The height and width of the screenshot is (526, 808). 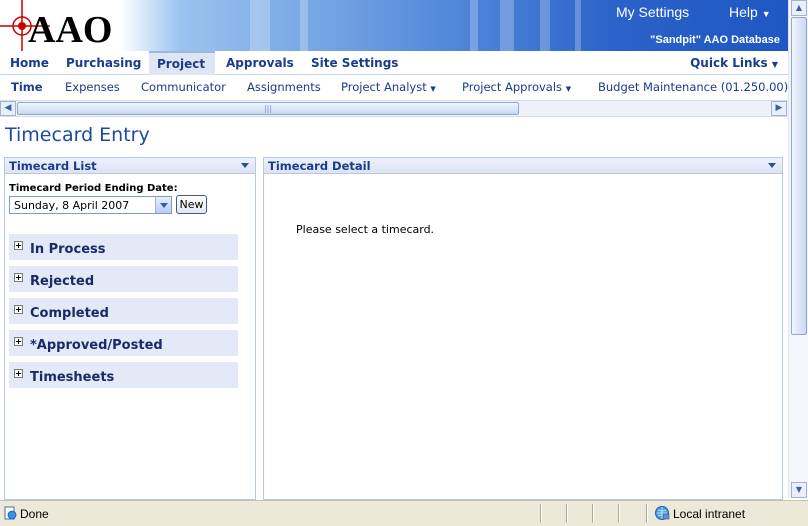 I want to click on group-label: *Approved/Posted, so click(x=96, y=345).